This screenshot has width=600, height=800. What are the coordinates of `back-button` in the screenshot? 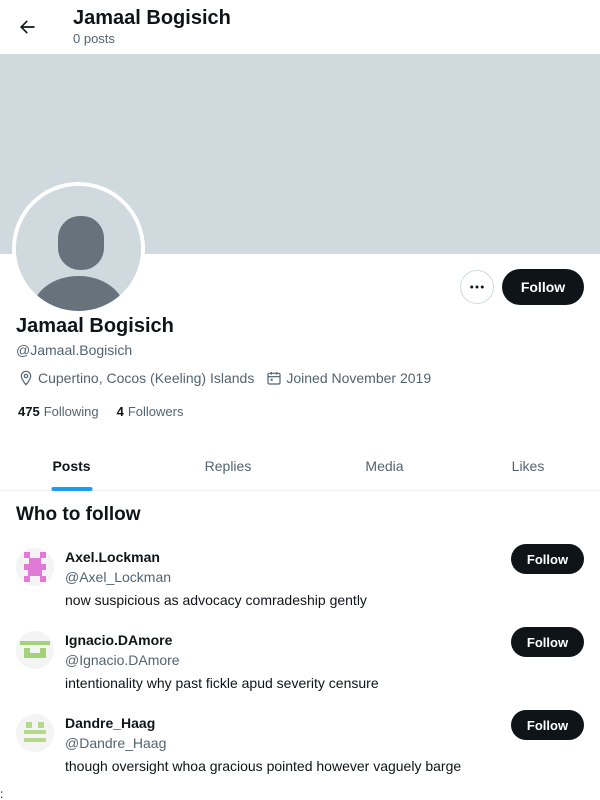 It's located at (27, 27).